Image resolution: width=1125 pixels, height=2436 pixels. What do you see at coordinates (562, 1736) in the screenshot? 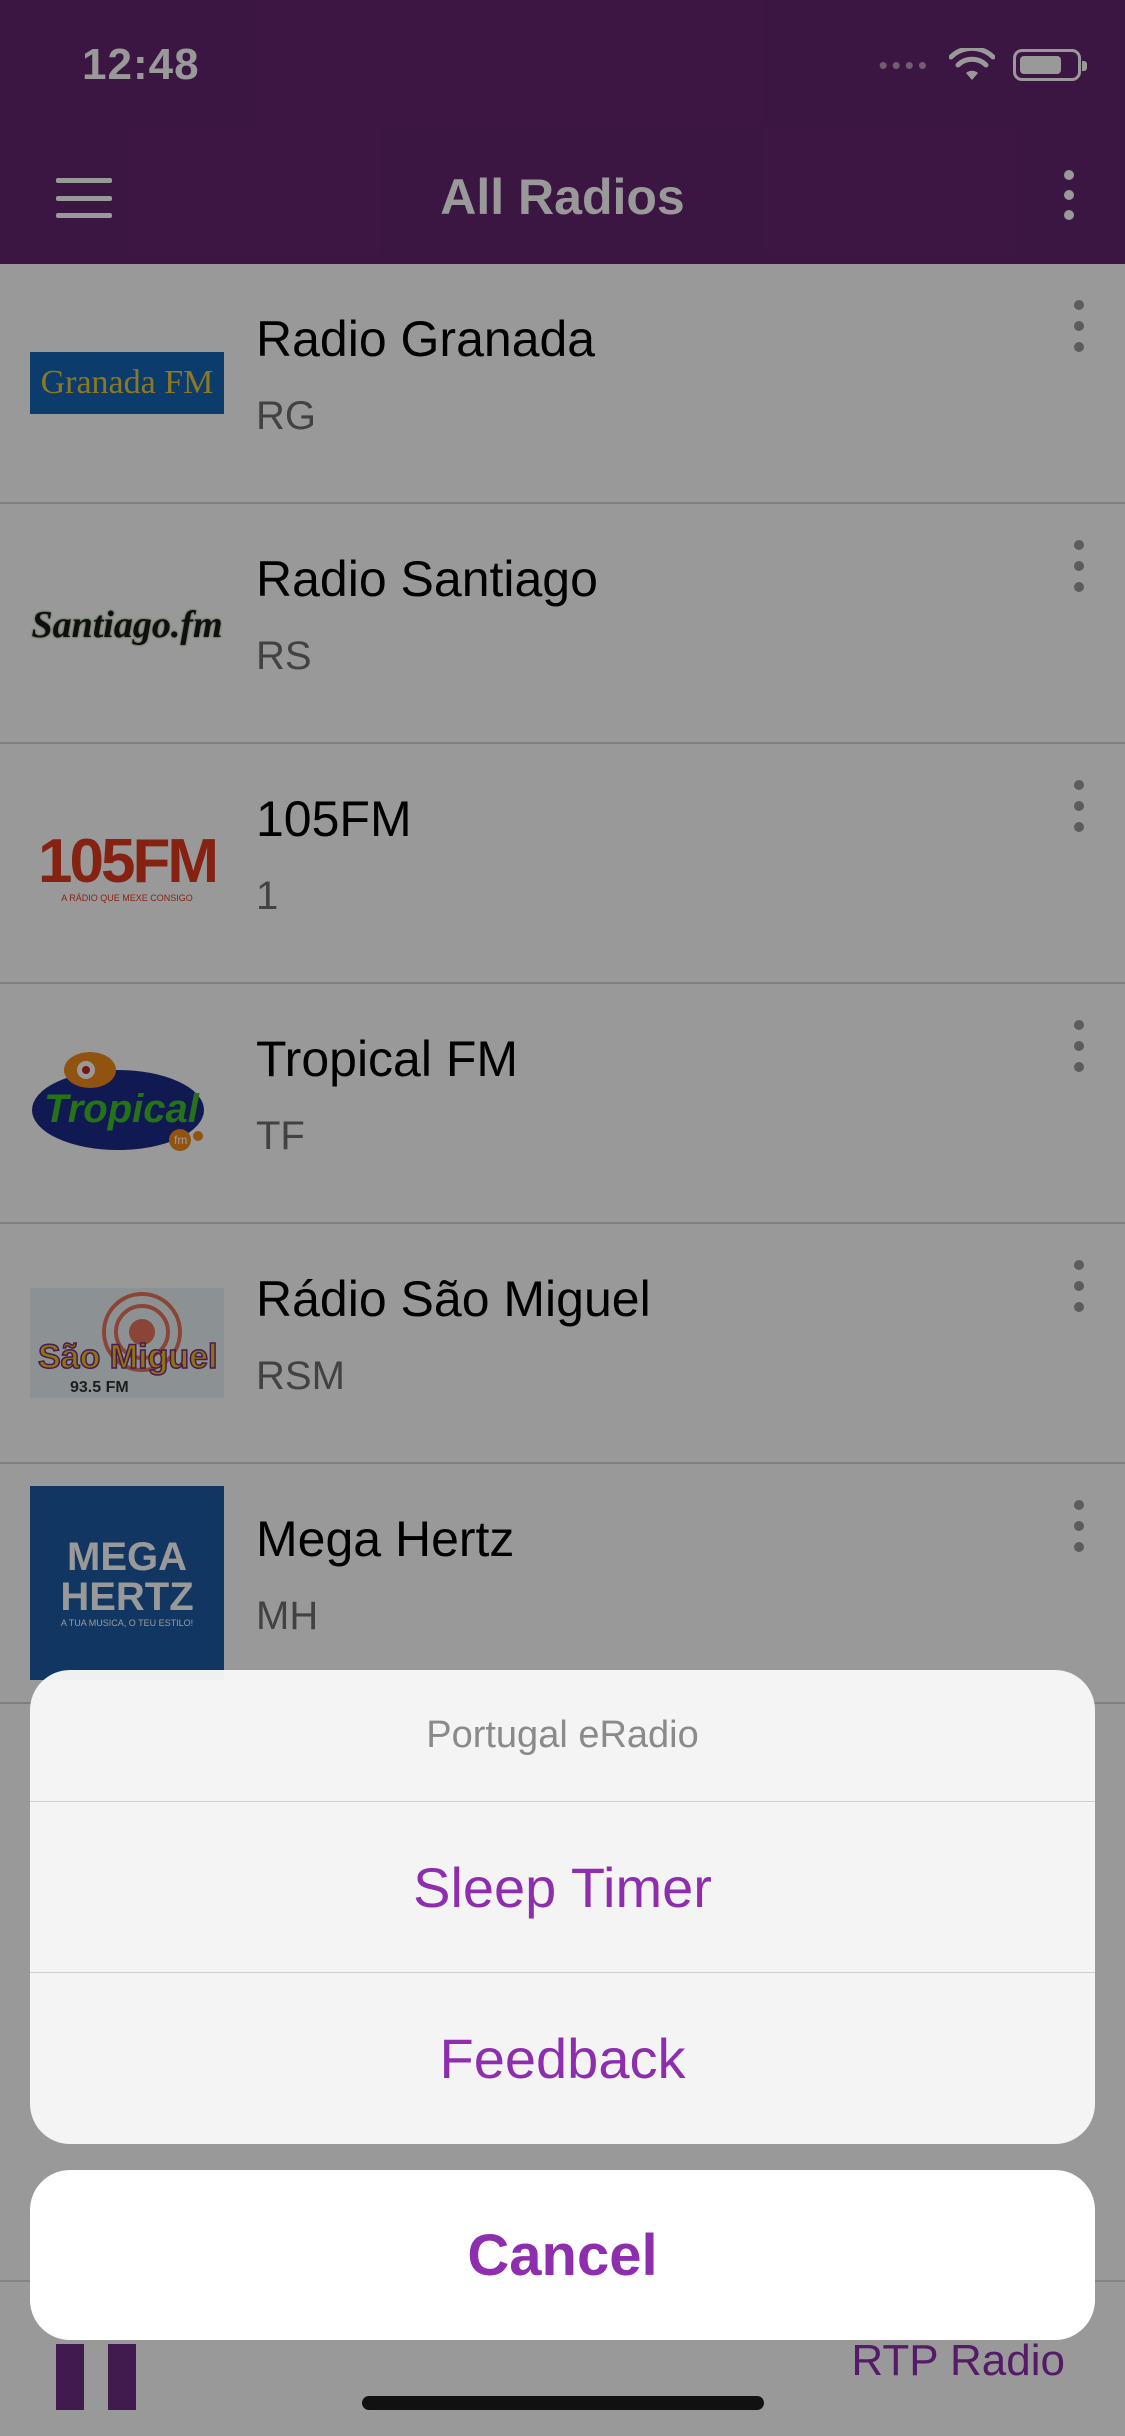
I see `action-sheet-title: Portugal eRadio` at bounding box center [562, 1736].